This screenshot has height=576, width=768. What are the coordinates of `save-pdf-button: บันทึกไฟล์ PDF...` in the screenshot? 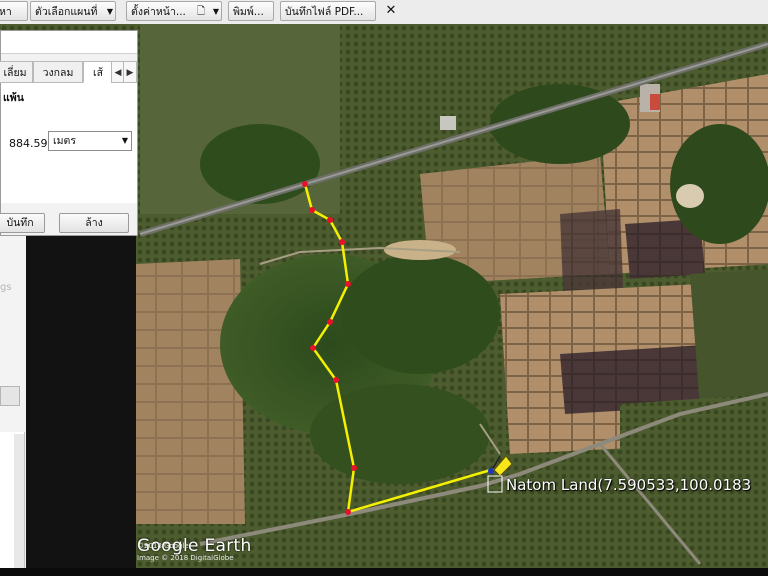 It's located at (328, 11).